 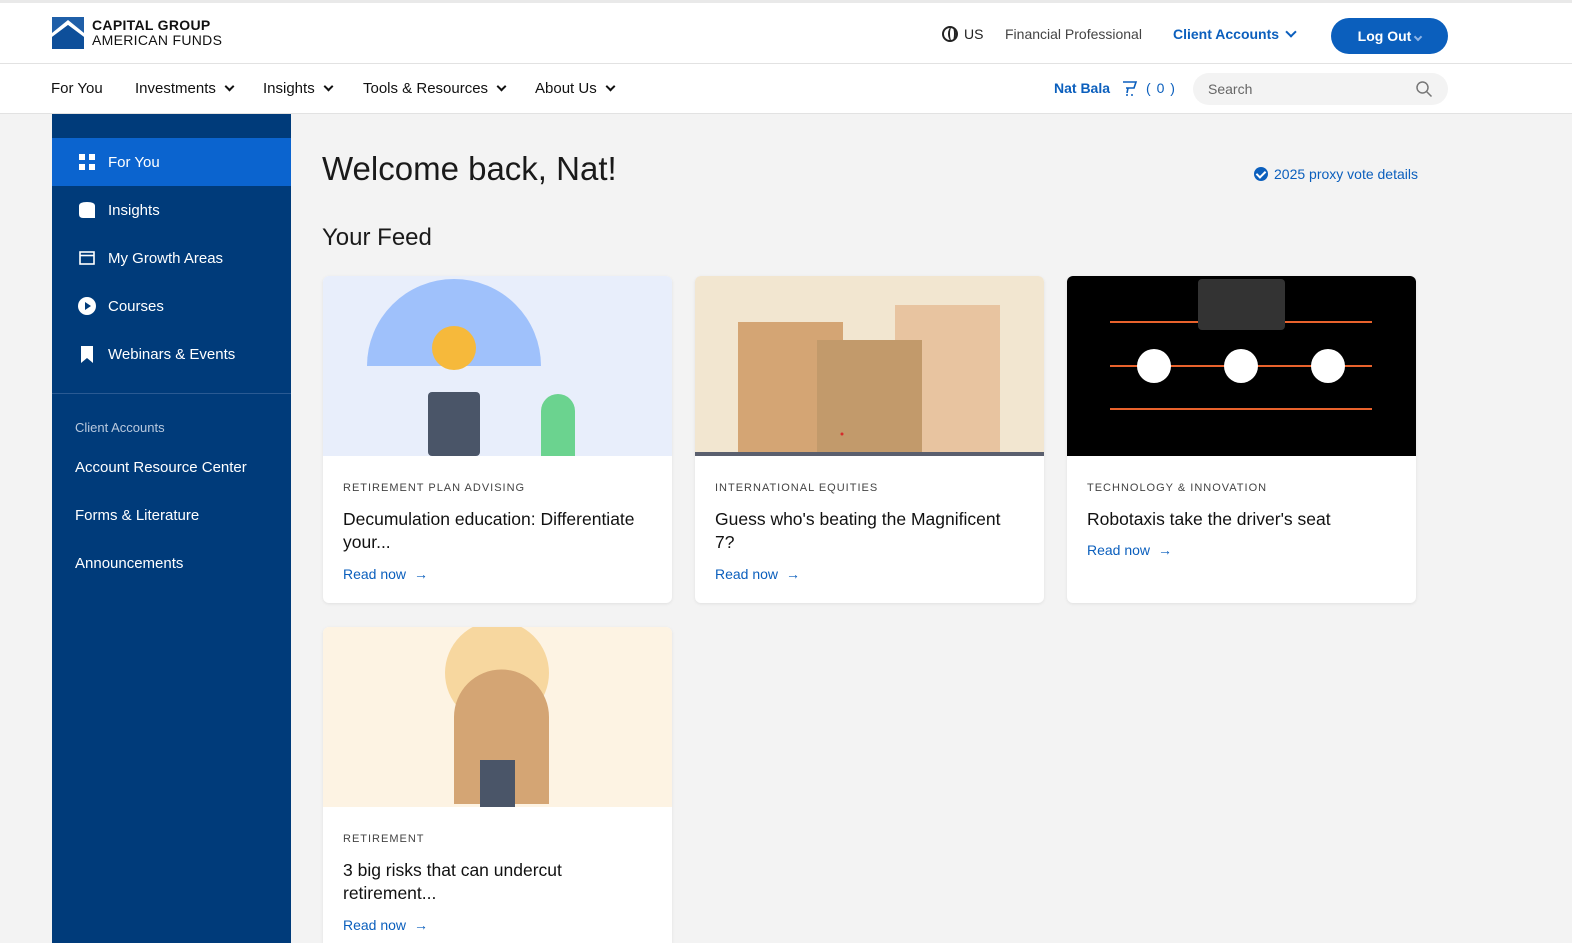 I want to click on card-category: RETIREMENT, so click(x=384, y=839).